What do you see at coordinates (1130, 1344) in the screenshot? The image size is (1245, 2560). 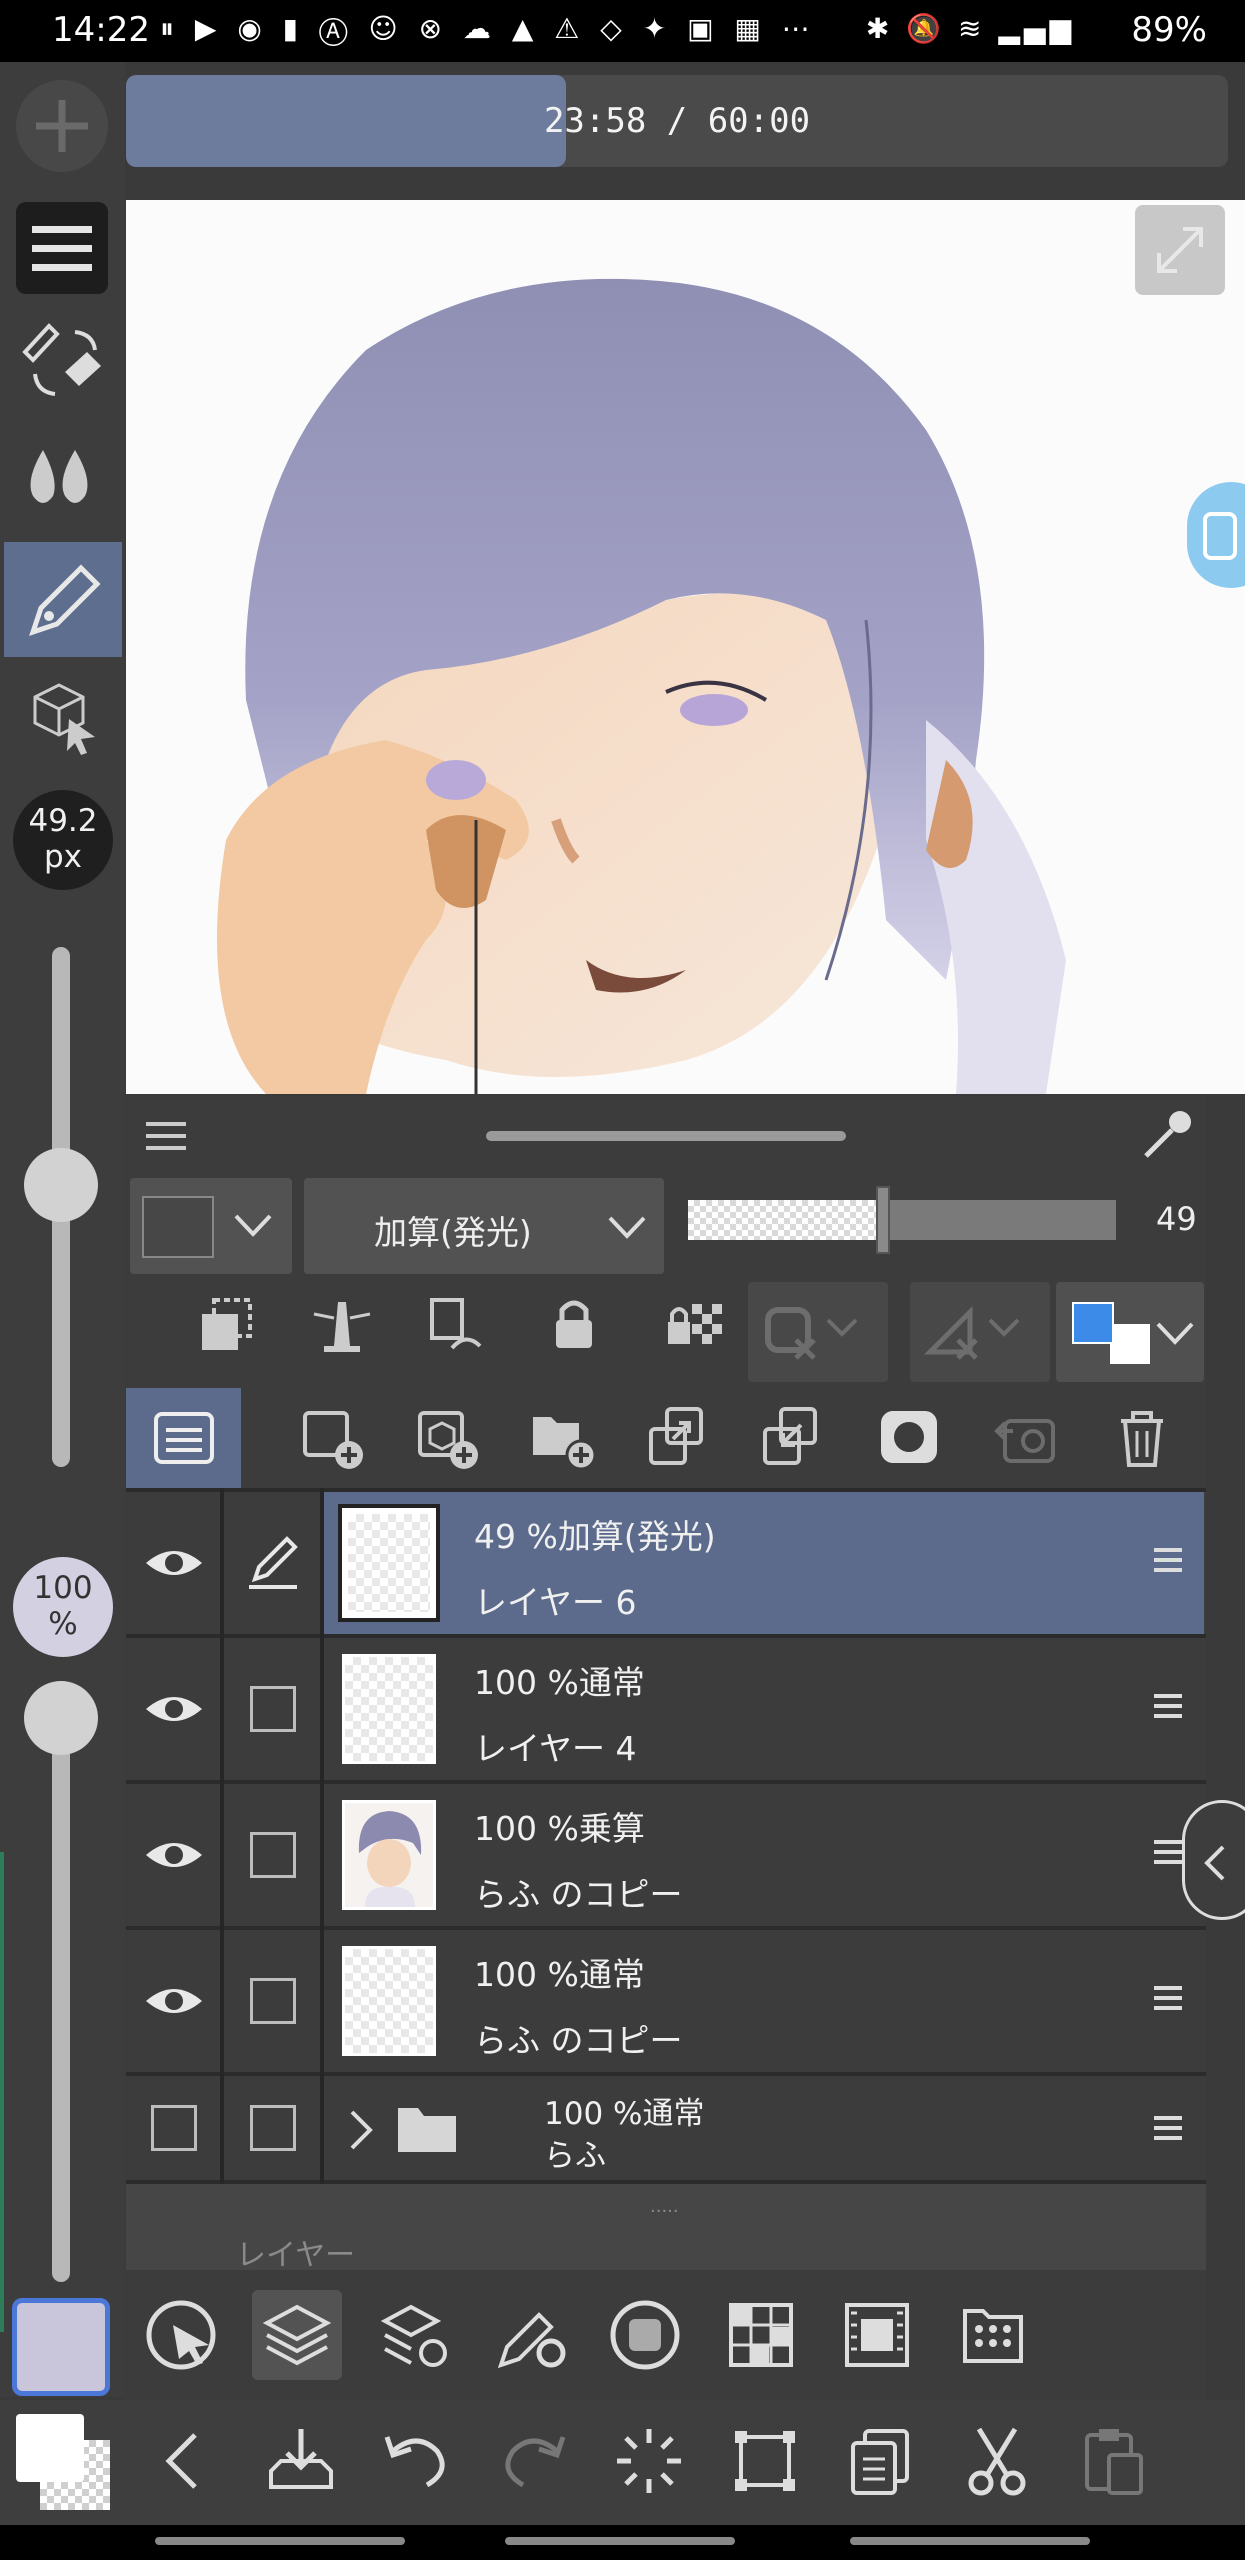 I see `layer-sub-color` at bounding box center [1130, 1344].